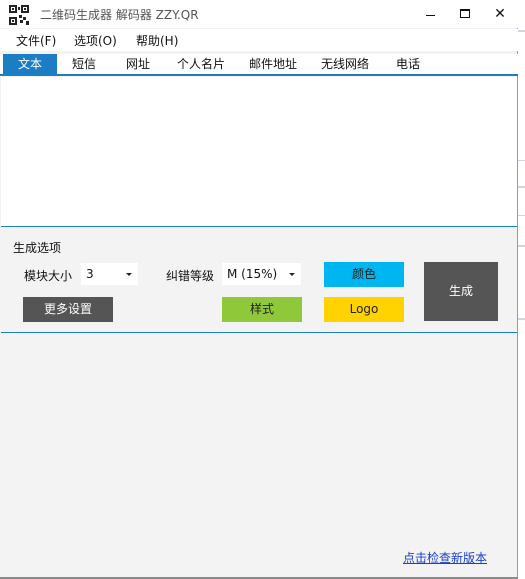 This screenshot has height=579, width=525. Describe the element at coordinates (259, 40) in the screenshot. I see `menu-bar: 文件(F) 选项(O) 帮助(H)` at that location.